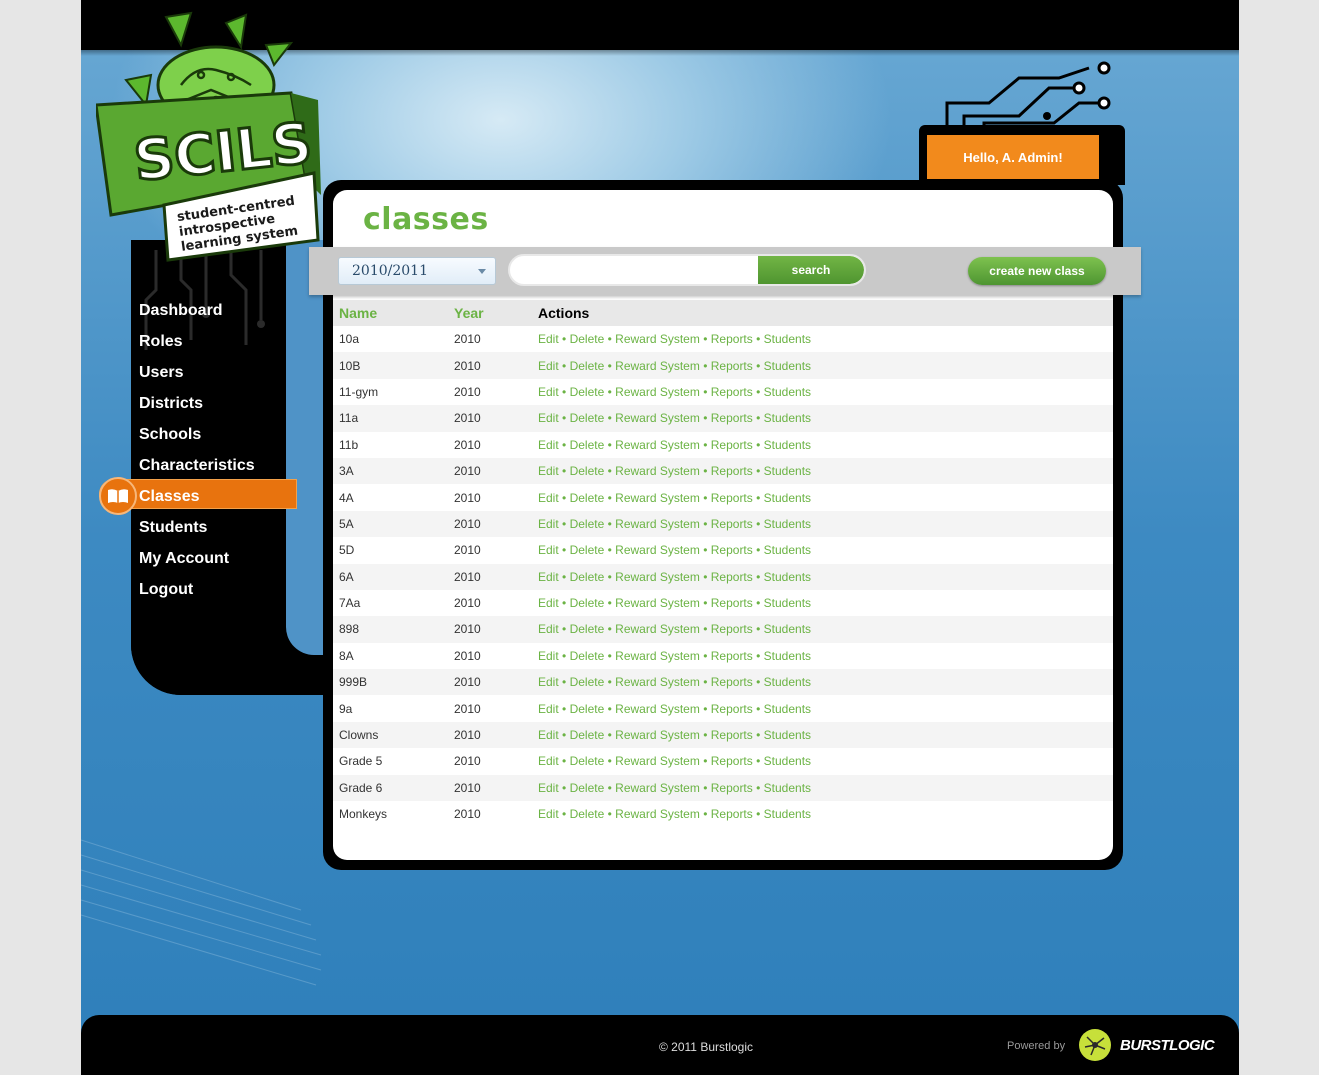  I want to click on sidebar-item-logout: Logout, so click(219, 594).